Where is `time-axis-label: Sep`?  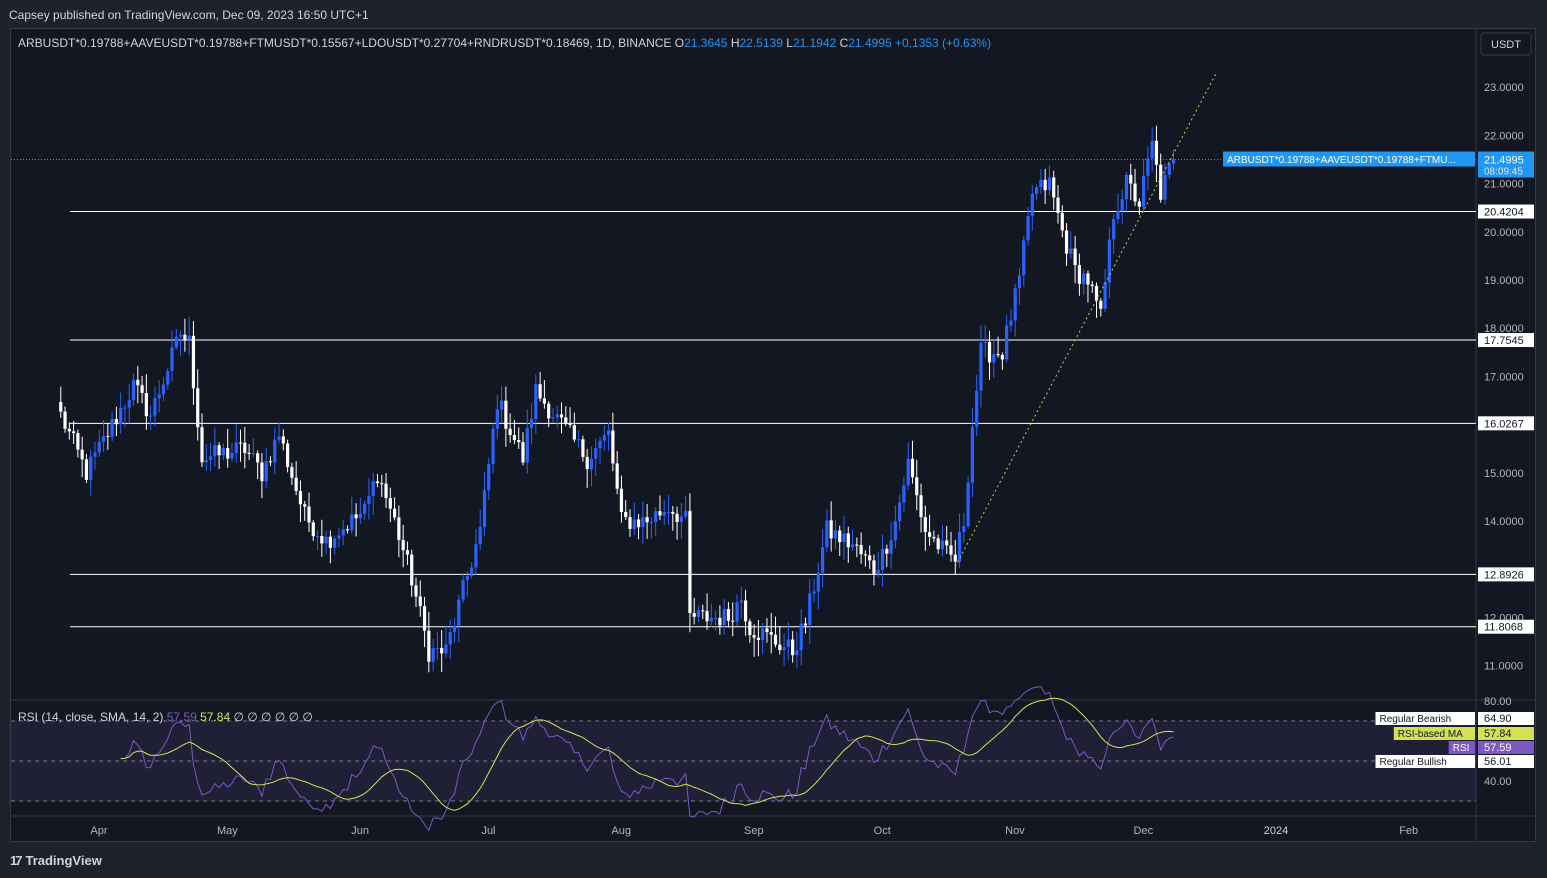
time-axis-label: Sep is located at coordinates (754, 831).